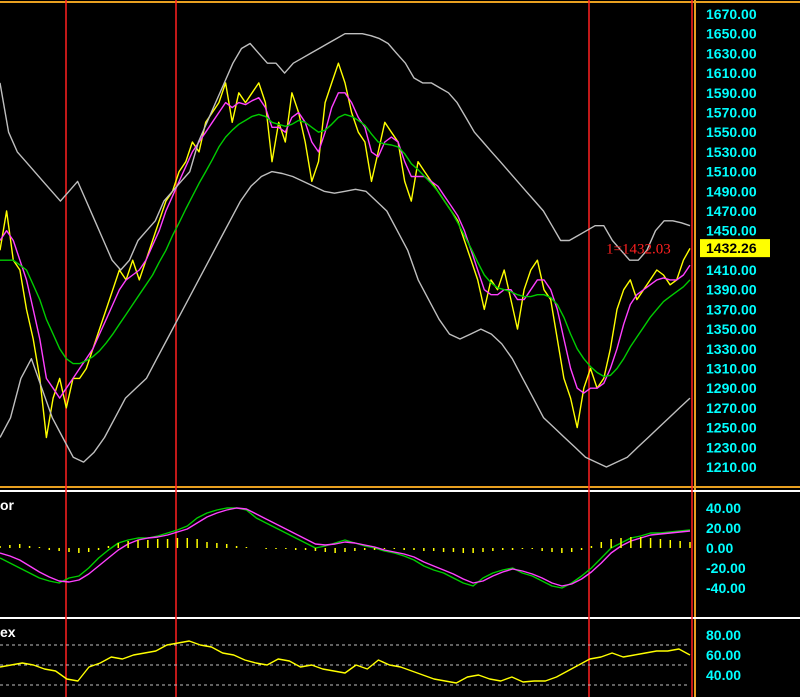 The image size is (800, 697). What do you see at coordinates (731, 231) in the screenshot?
I see `y-tick-label: 1450.00` at bounding box center [731, 231].